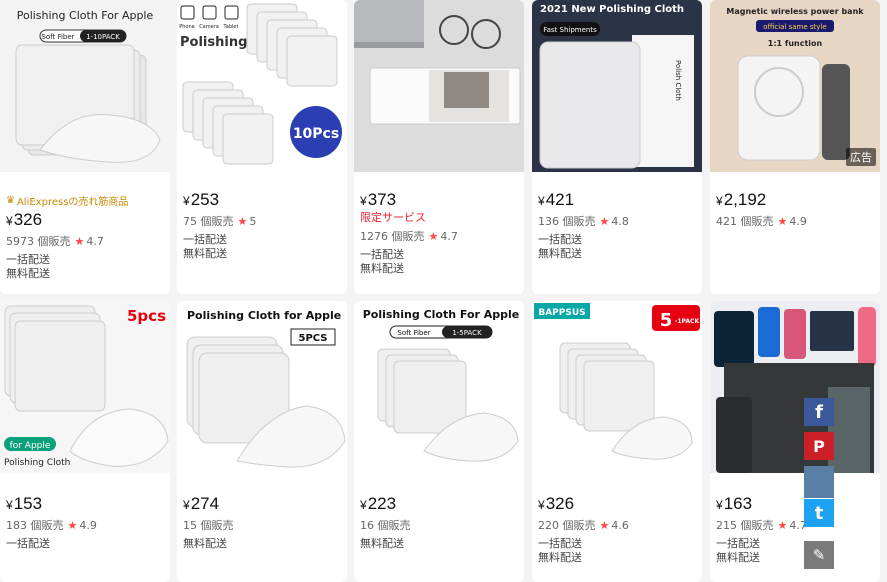 This screenshot has width=887, height=582. I want to click on product-image: BAPPSUS 5 -1PACK, so click(617, 387).